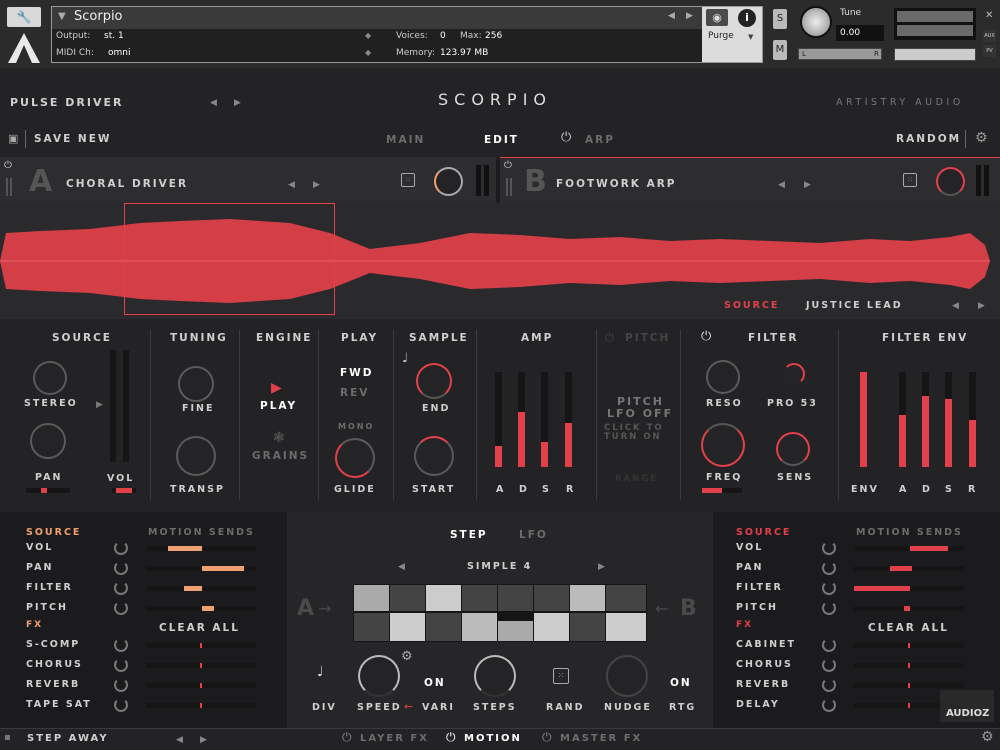 The height and width of the screenshot is (750, 1000). What do you see at coordinates (213, 103) in the screenshot?
I see `preset-prev-icon: ◀` at bounding box center [213, 103].